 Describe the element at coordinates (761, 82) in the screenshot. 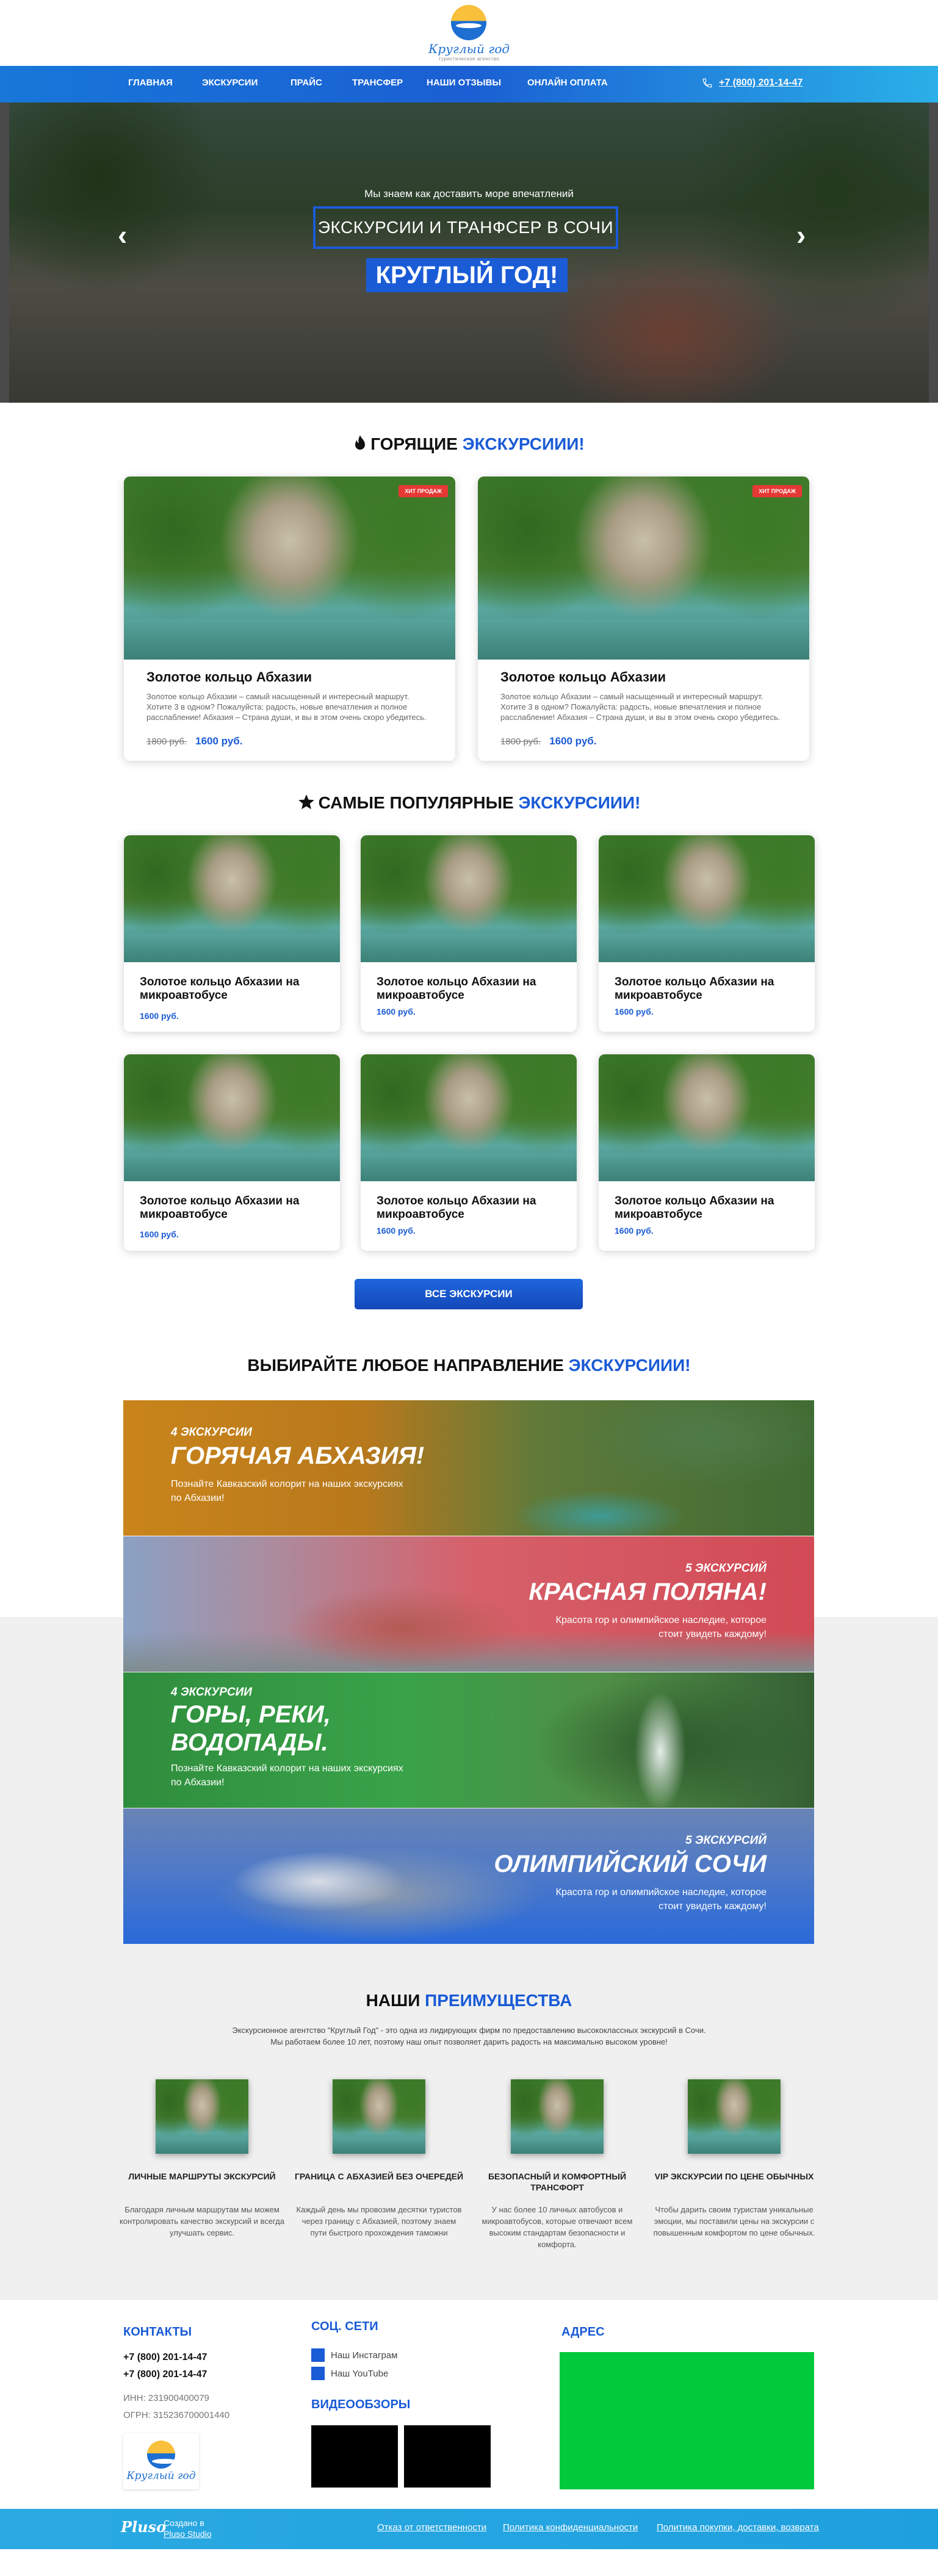

I see `nav-phone-text: +7 (800) 201-14-47` at that location.